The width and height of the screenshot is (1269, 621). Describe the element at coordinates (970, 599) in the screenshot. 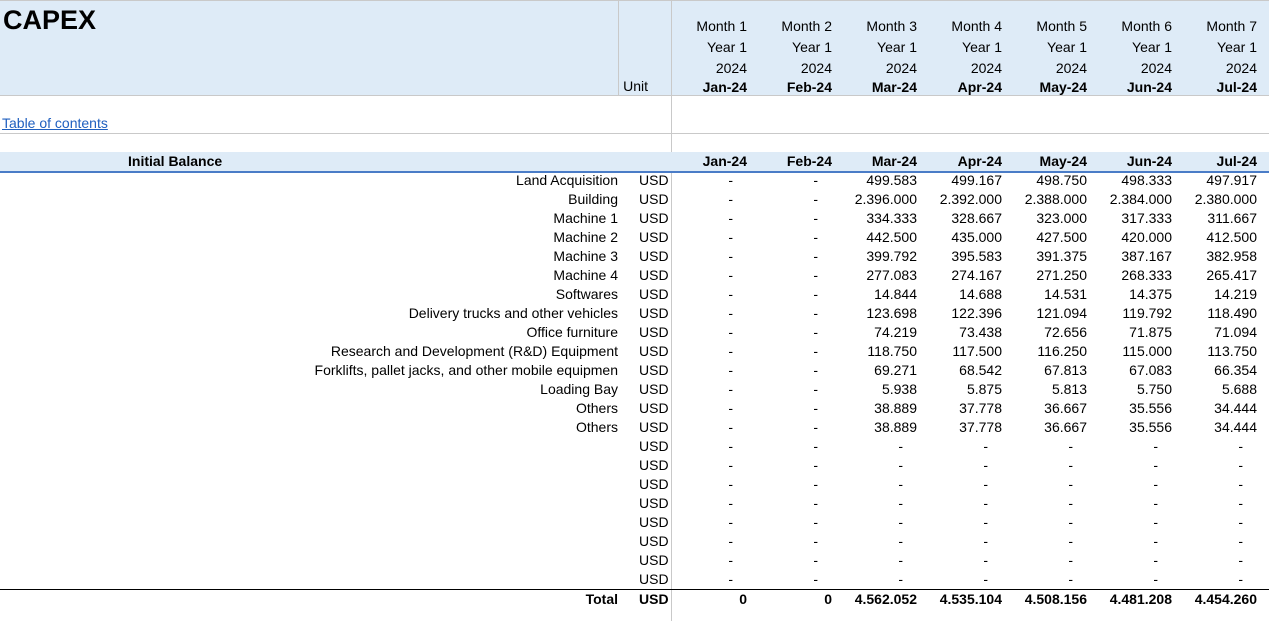

I see `cell-value: 4.535.104` at that location.